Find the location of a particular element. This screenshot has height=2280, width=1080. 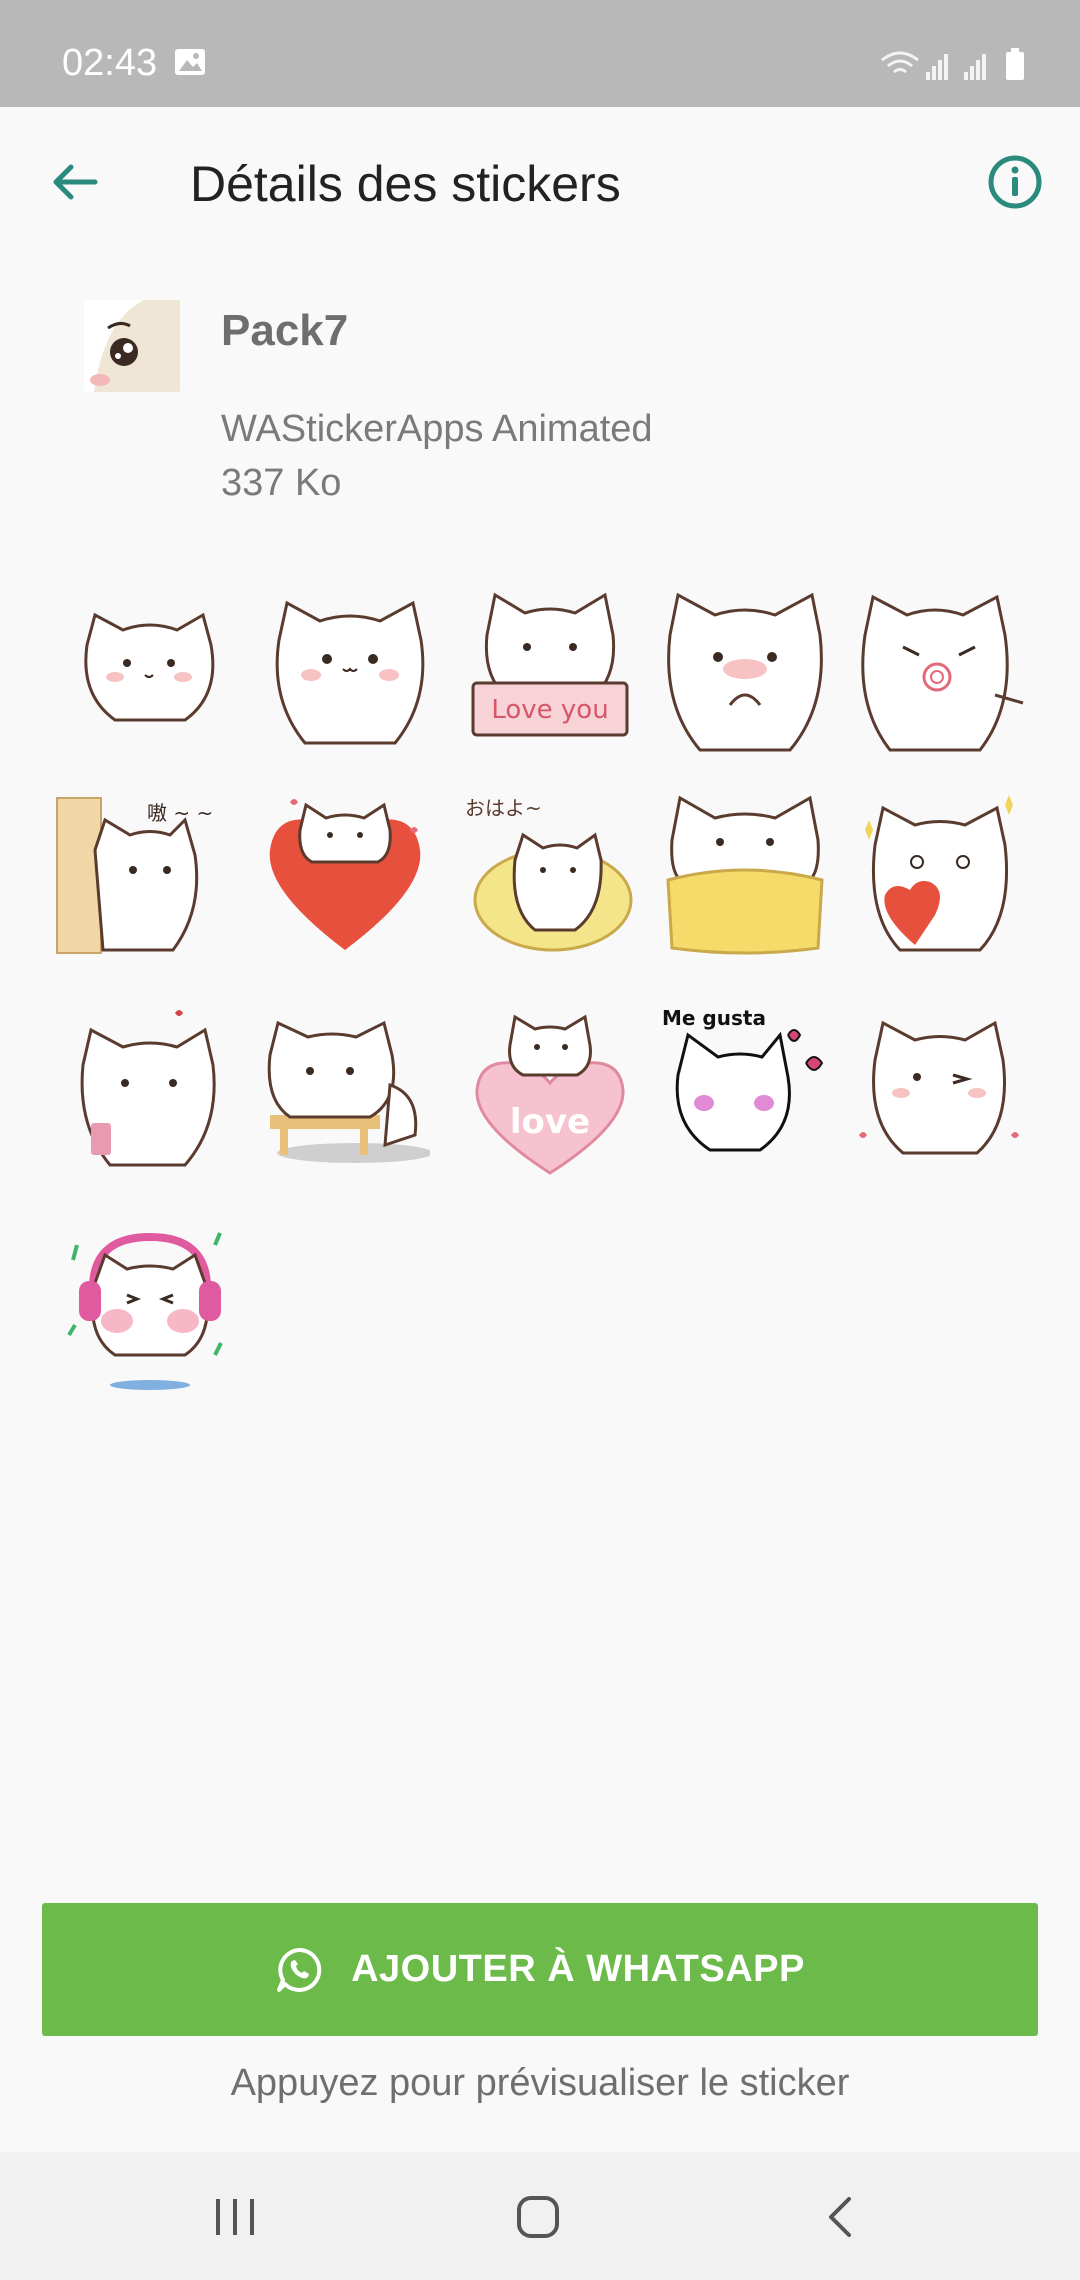

page-title: Détails des stickers is located at coordinates (405, 184).